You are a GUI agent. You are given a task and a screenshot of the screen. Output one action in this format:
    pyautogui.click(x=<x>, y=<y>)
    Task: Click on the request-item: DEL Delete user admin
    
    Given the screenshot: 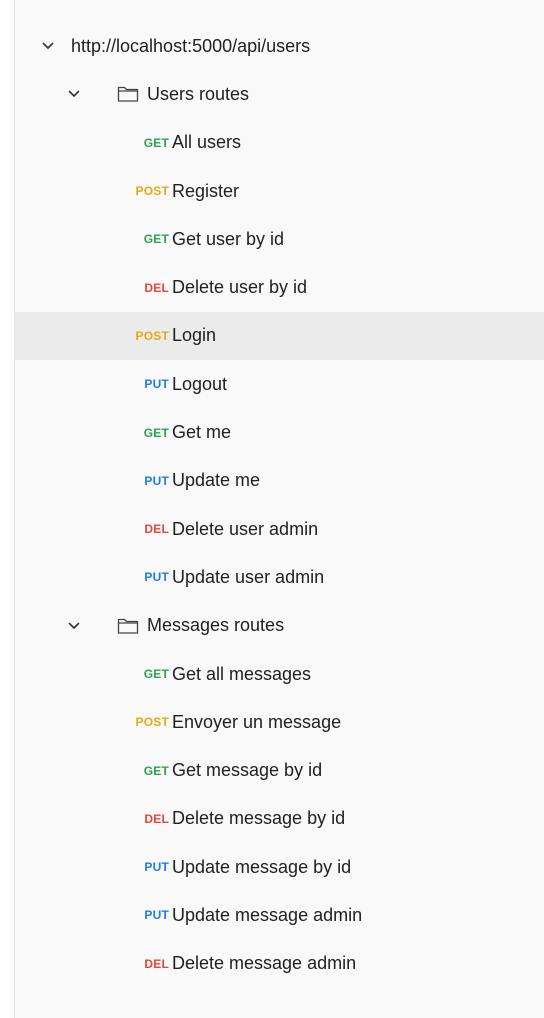 What is the action you would take?
    pyautogui.click(x=279, y=529)
    